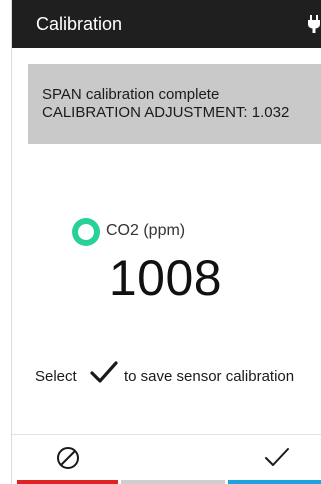  I want to click on sensor-reading-value: 1008, so click(165, 278).